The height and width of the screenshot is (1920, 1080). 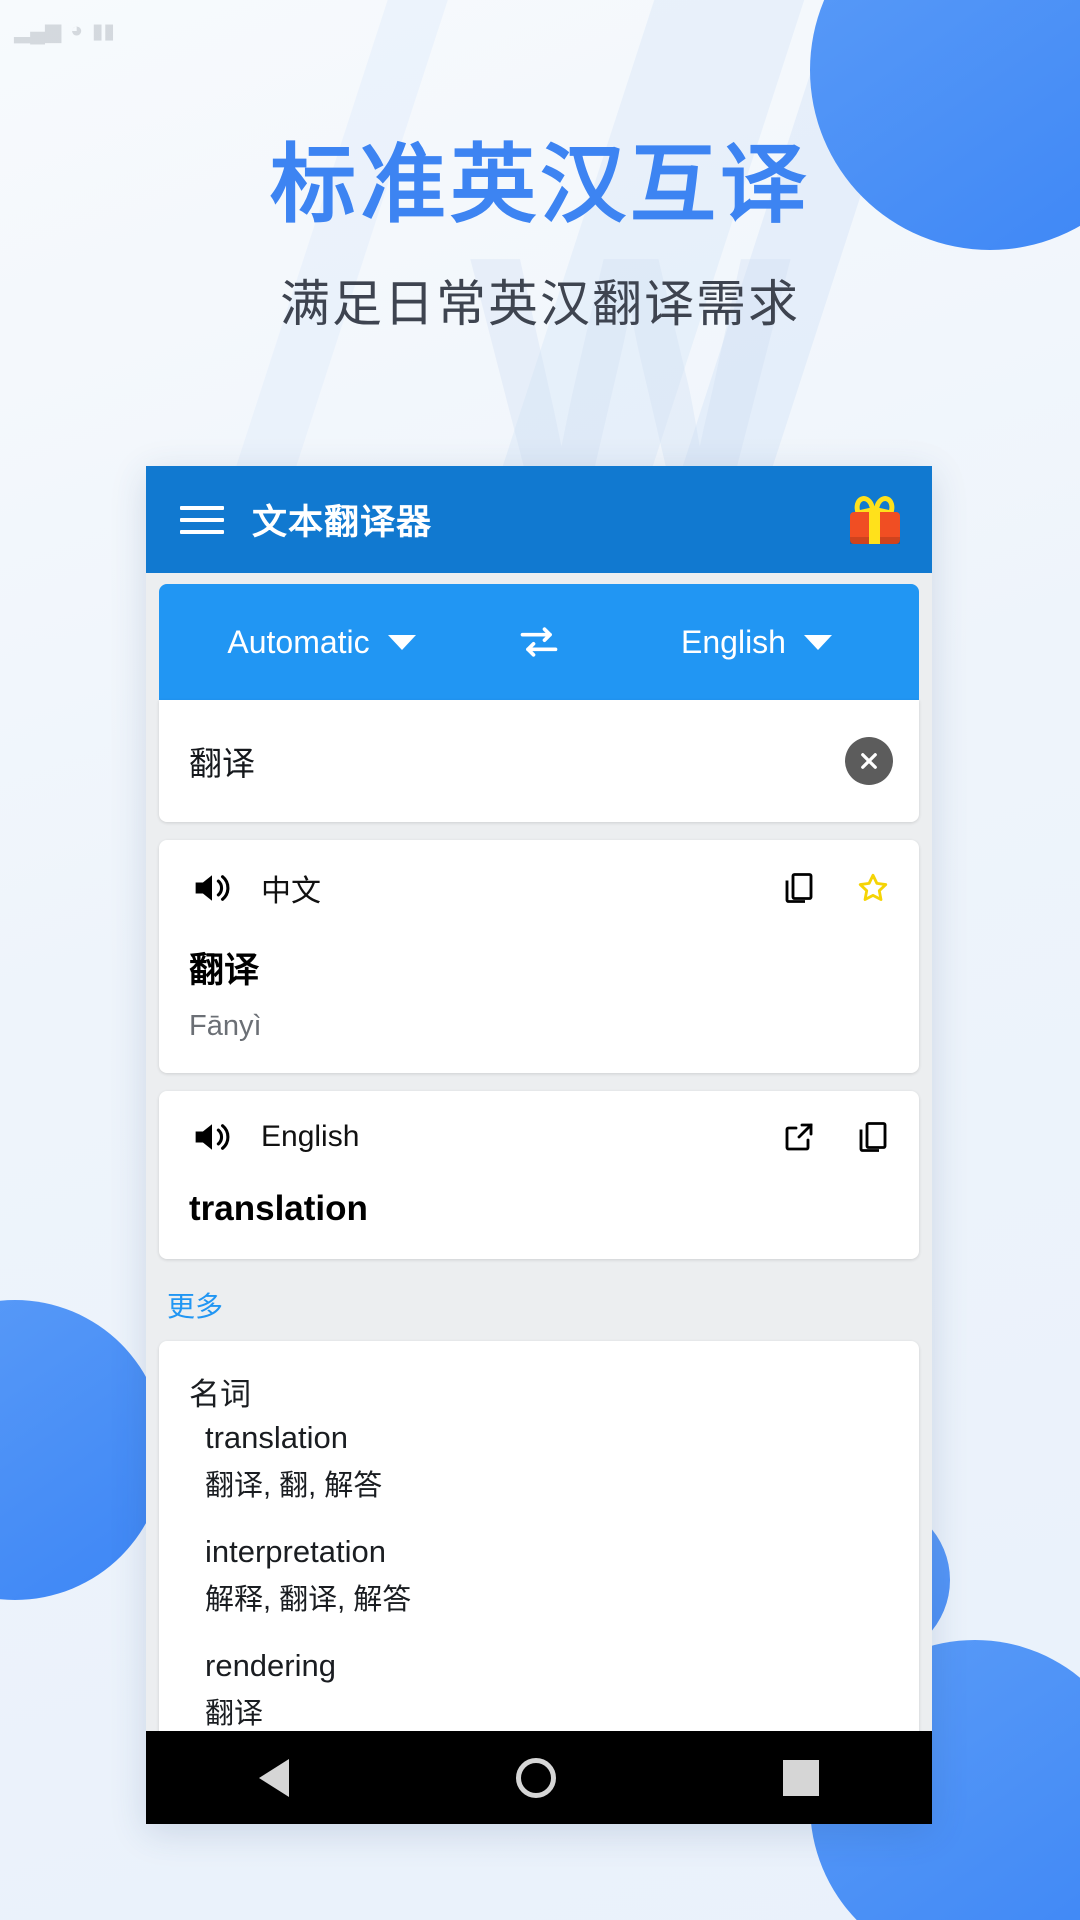 What do you see at coordinates (278, 1208) in the screenshot?
I see `result-text: translation` at bounding box center [278, 1208].